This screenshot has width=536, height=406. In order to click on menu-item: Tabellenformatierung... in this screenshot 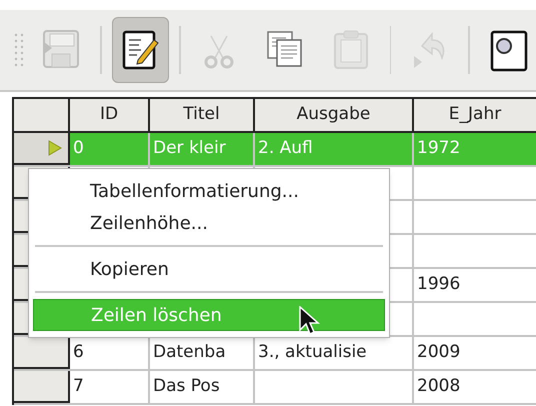, I will do `click(209, 191)`.